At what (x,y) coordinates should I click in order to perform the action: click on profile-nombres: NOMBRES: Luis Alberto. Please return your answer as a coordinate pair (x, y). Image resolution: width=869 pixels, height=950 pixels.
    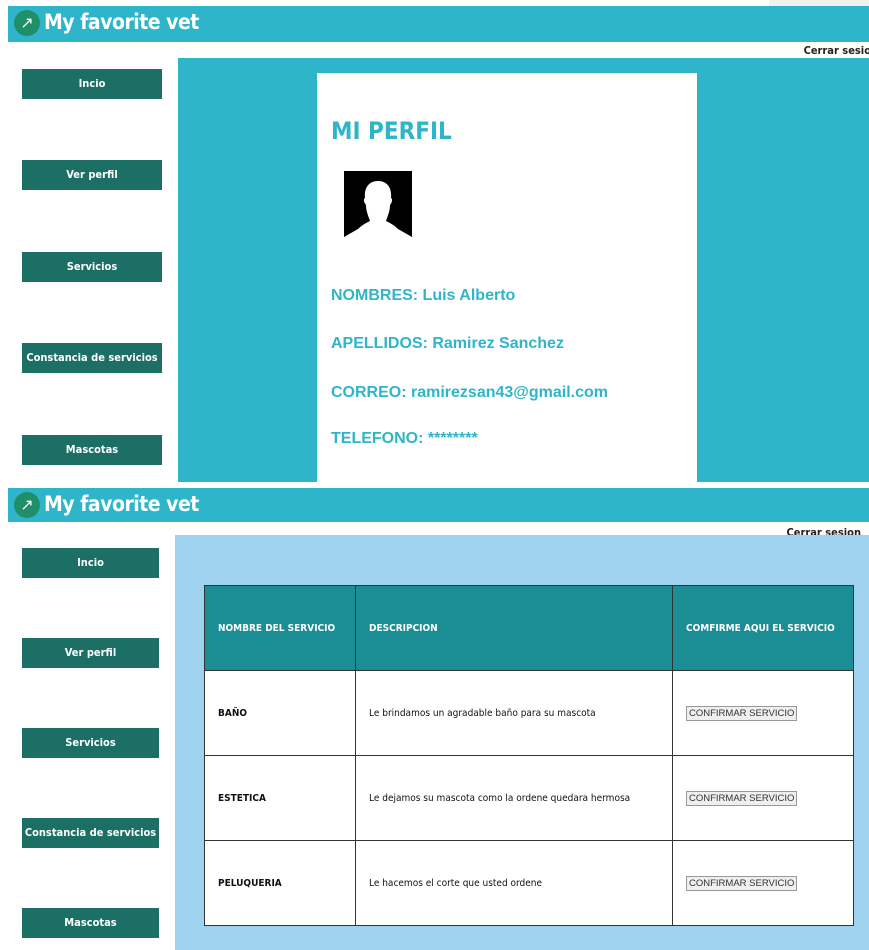
    Looking at the image, I should click on (423, 295).